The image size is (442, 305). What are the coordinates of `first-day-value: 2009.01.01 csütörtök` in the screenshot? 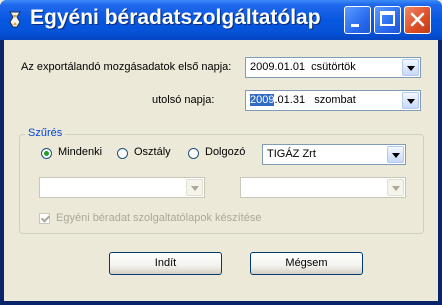 It's located at (303, 67).